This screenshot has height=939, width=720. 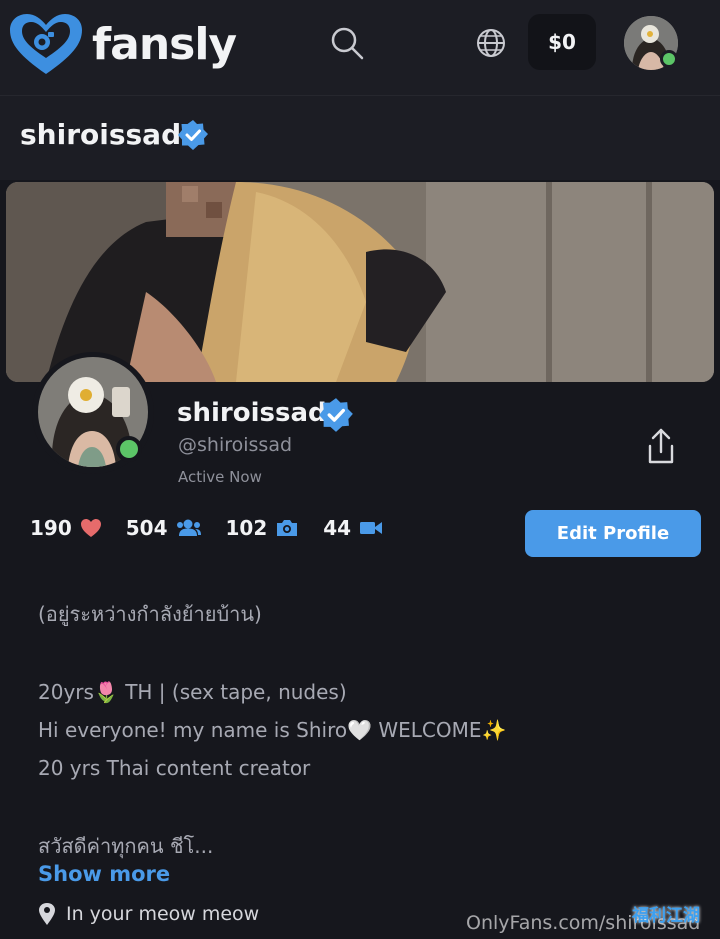 I want to click on wallet-balance-button: $0, so click(x=562, y=42).